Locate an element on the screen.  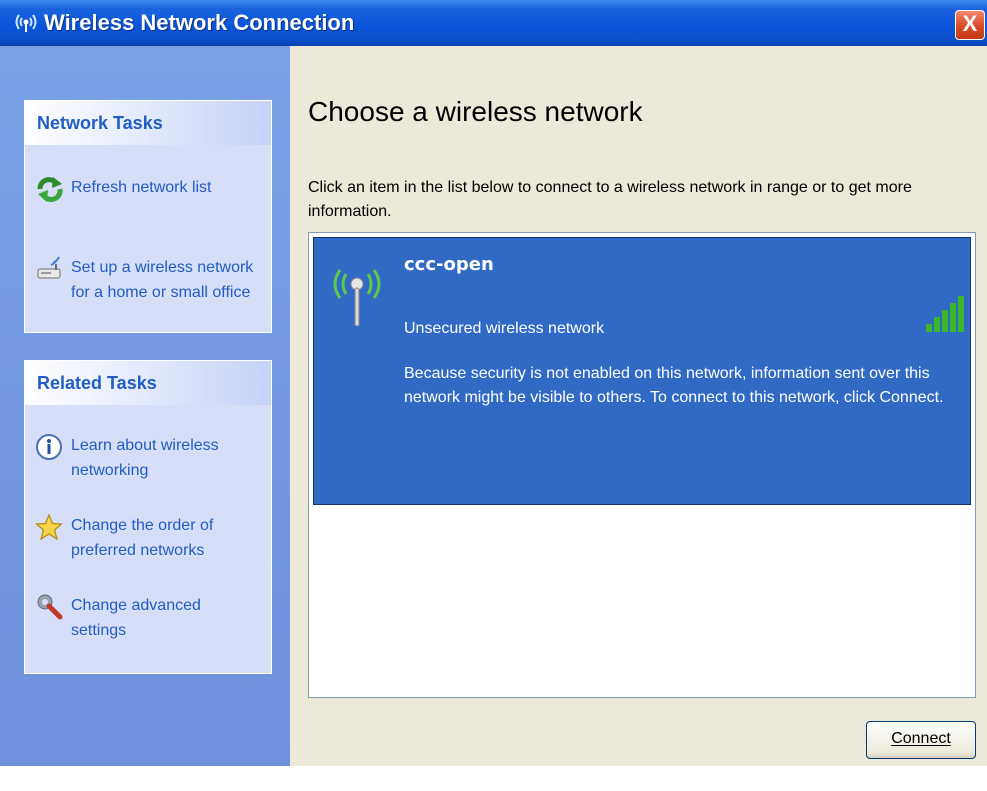
network-security-status: Unsecured wireless network is located at coordinates (504, 328).